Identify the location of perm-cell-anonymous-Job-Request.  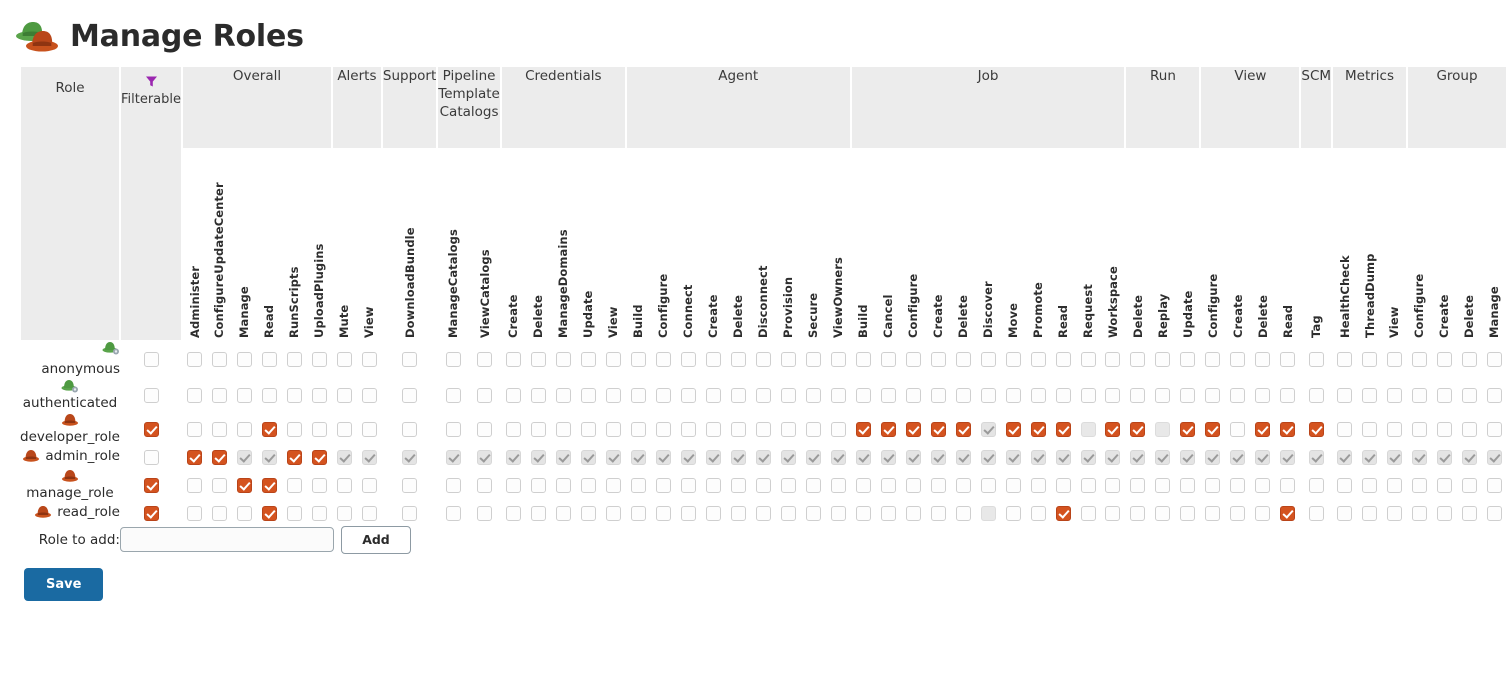
(1088, 359).